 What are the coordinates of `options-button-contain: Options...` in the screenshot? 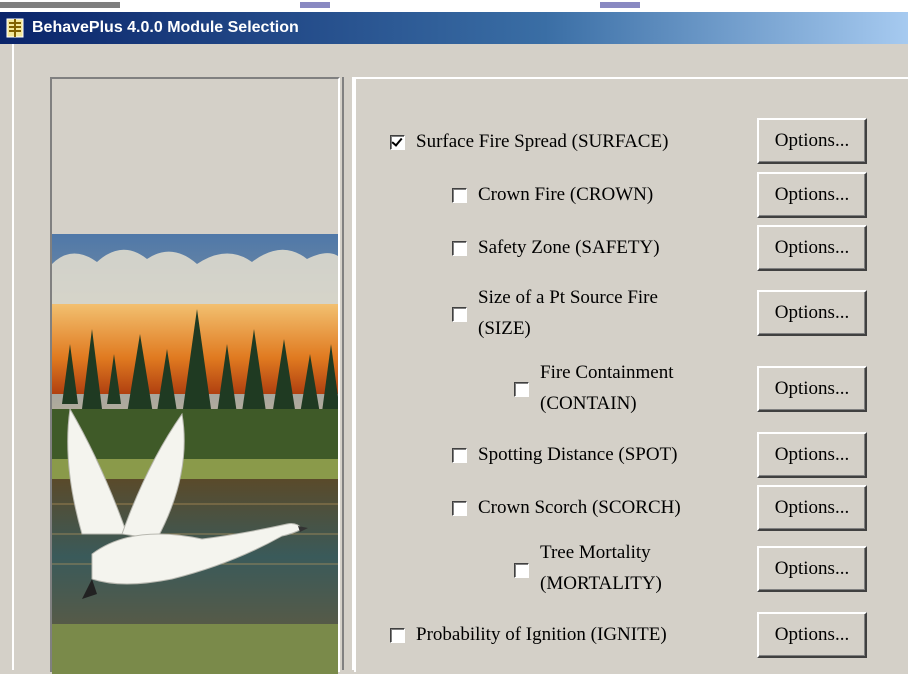 It's located at (812, 389).